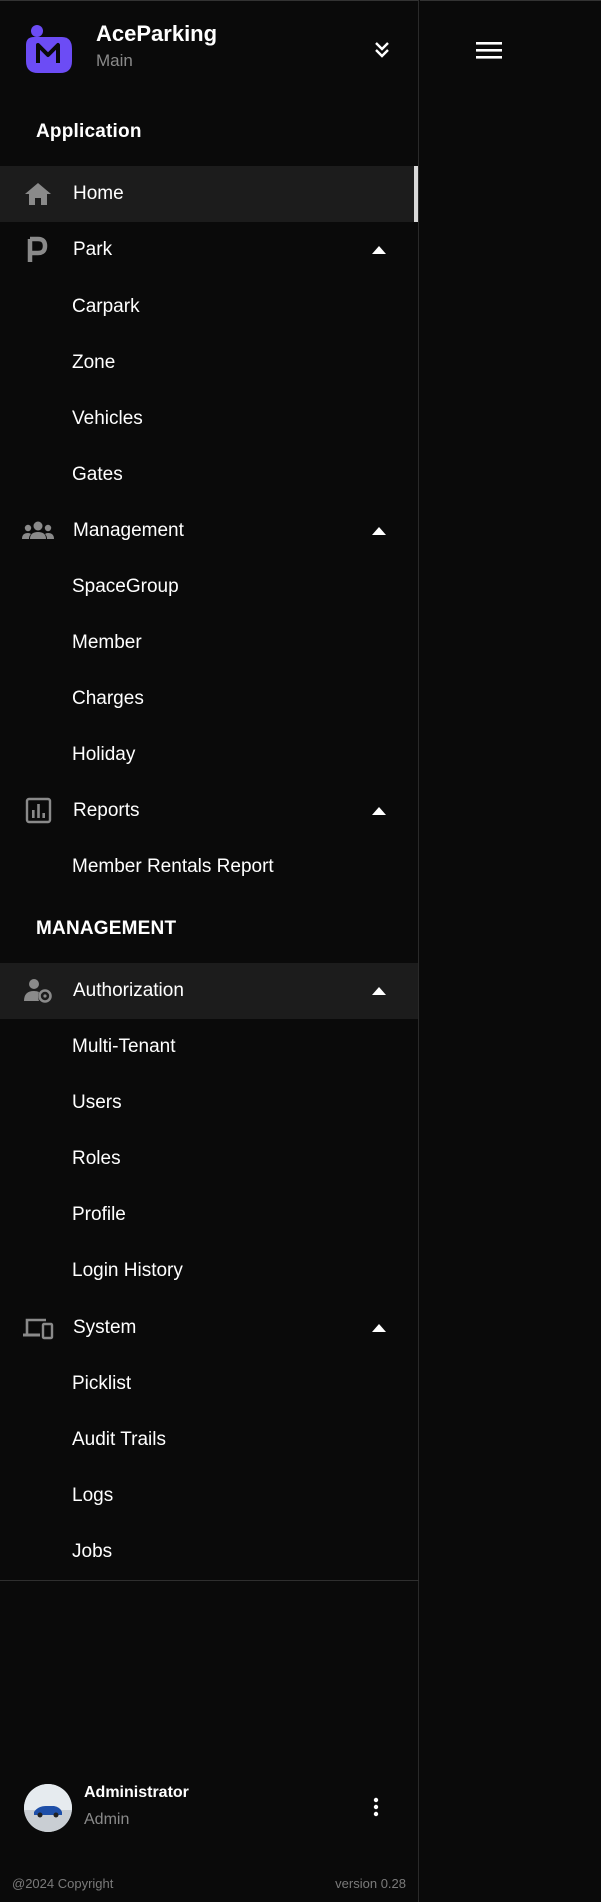 This screenshot has height=1902, width=601. Describe the element at coordinates (103, 756) in the screenshot. I see `nav-item-holiday: Holiday` at that location.